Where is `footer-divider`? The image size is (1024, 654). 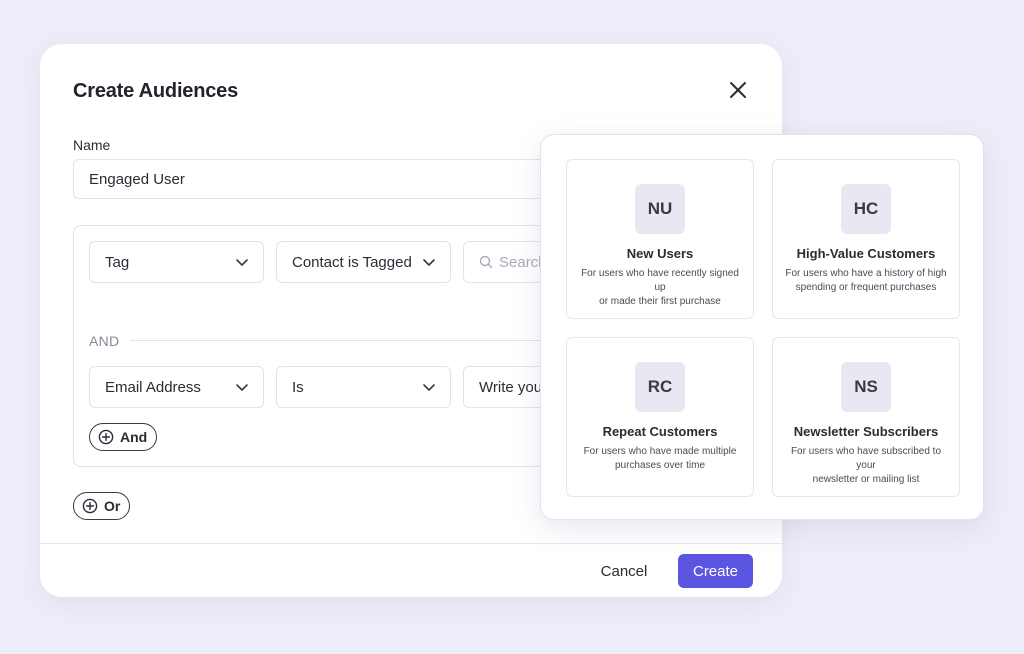 footer-divider is located at coordinates (411, 543).